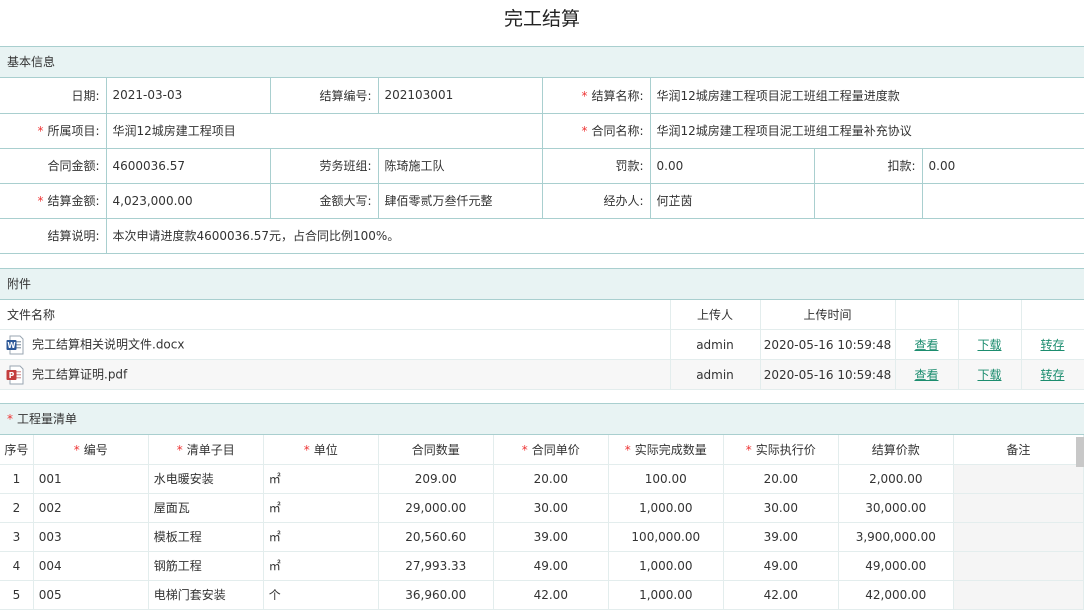  Describe the element at coordinates (551, 450) in the screenshot. I see `col-contract-price-cell: * 合同单价` at that location.